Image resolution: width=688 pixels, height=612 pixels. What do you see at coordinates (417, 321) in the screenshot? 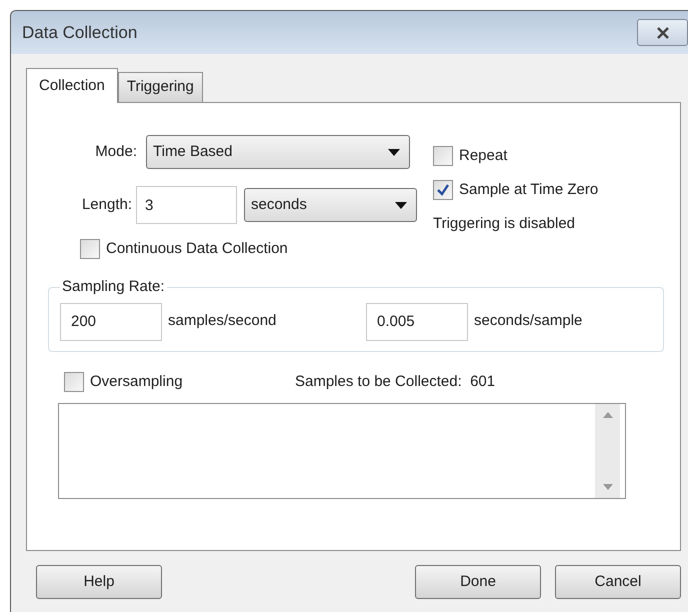
I see `rate-field: 0.005` at bounding box center [417, 321].